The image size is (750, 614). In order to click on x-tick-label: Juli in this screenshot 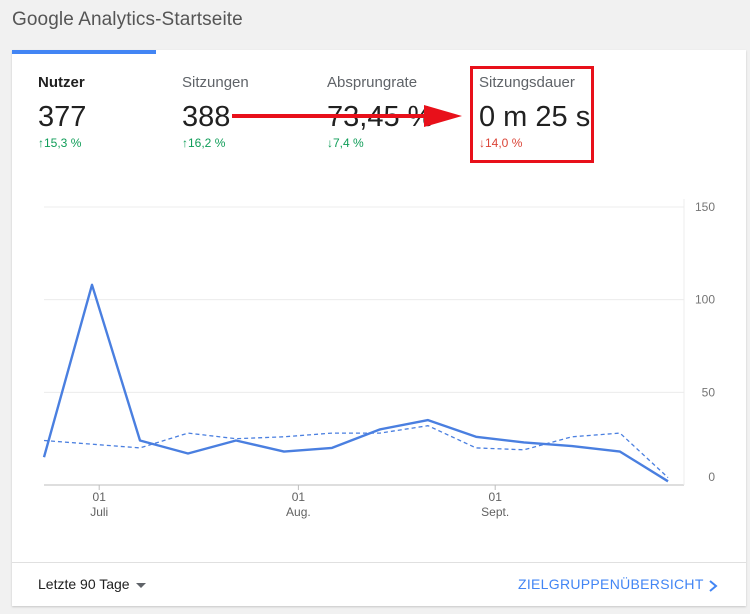, I will do `click(99, 512)`.